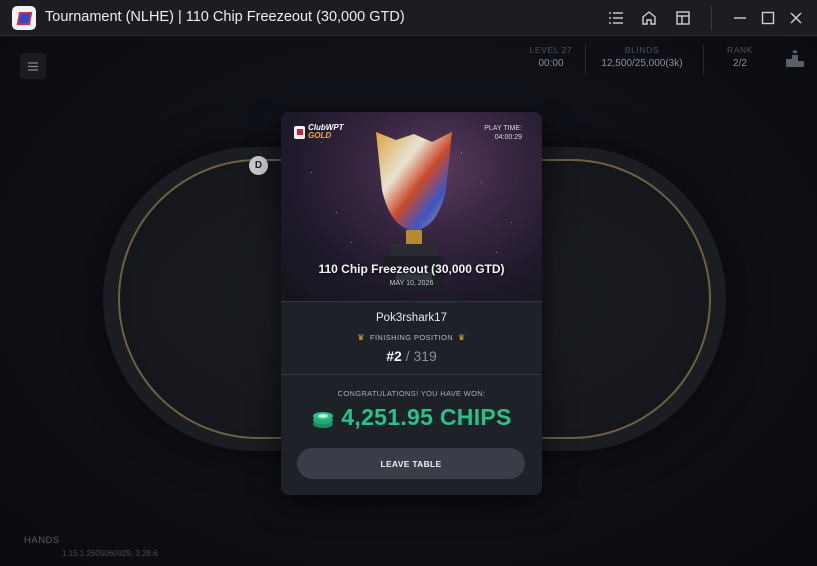 This screenshot has height=566, width=817. I want to click on prize-display: 4,251.95 CHIPS, so click(411, 417).